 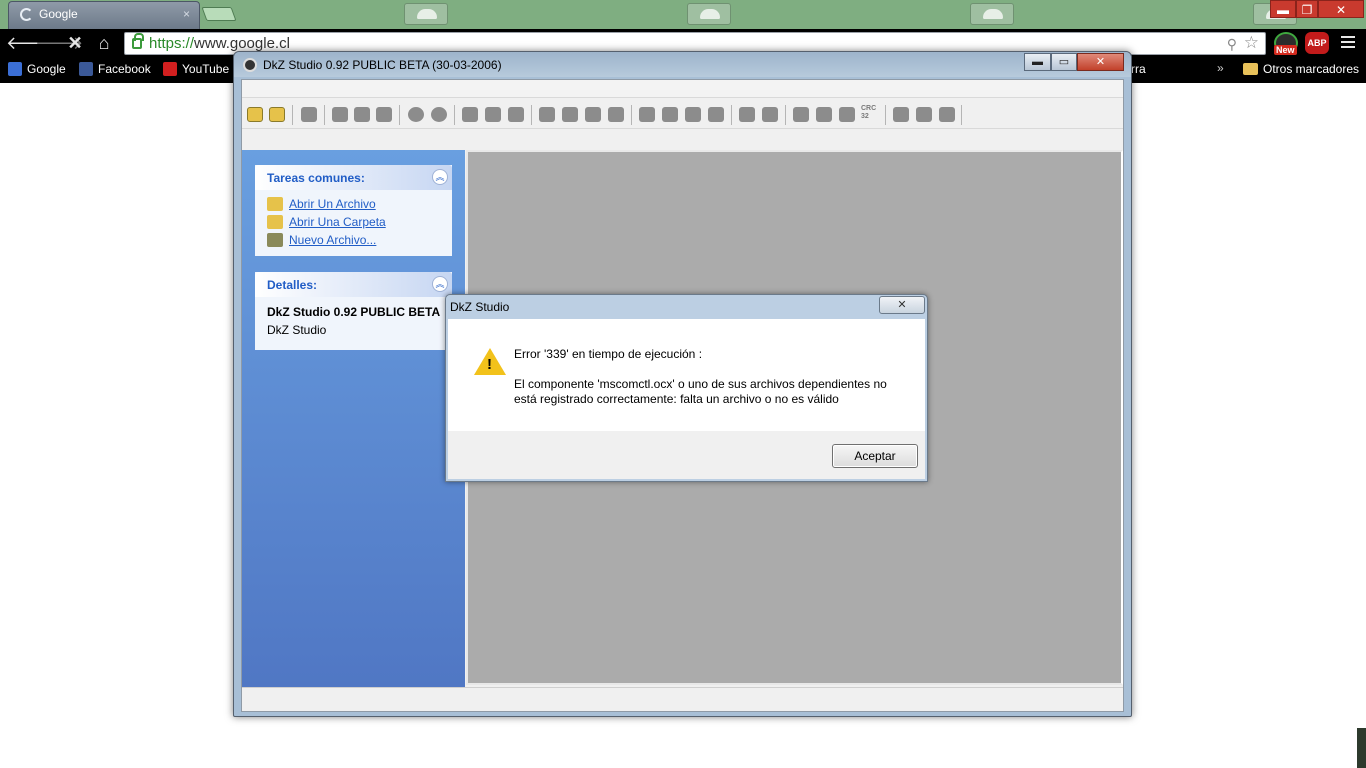 What do you see at coordinates (196, 69) in the screenshot?
I see `bookmark-youtube: YouTube` at bounding box center [196, 69].